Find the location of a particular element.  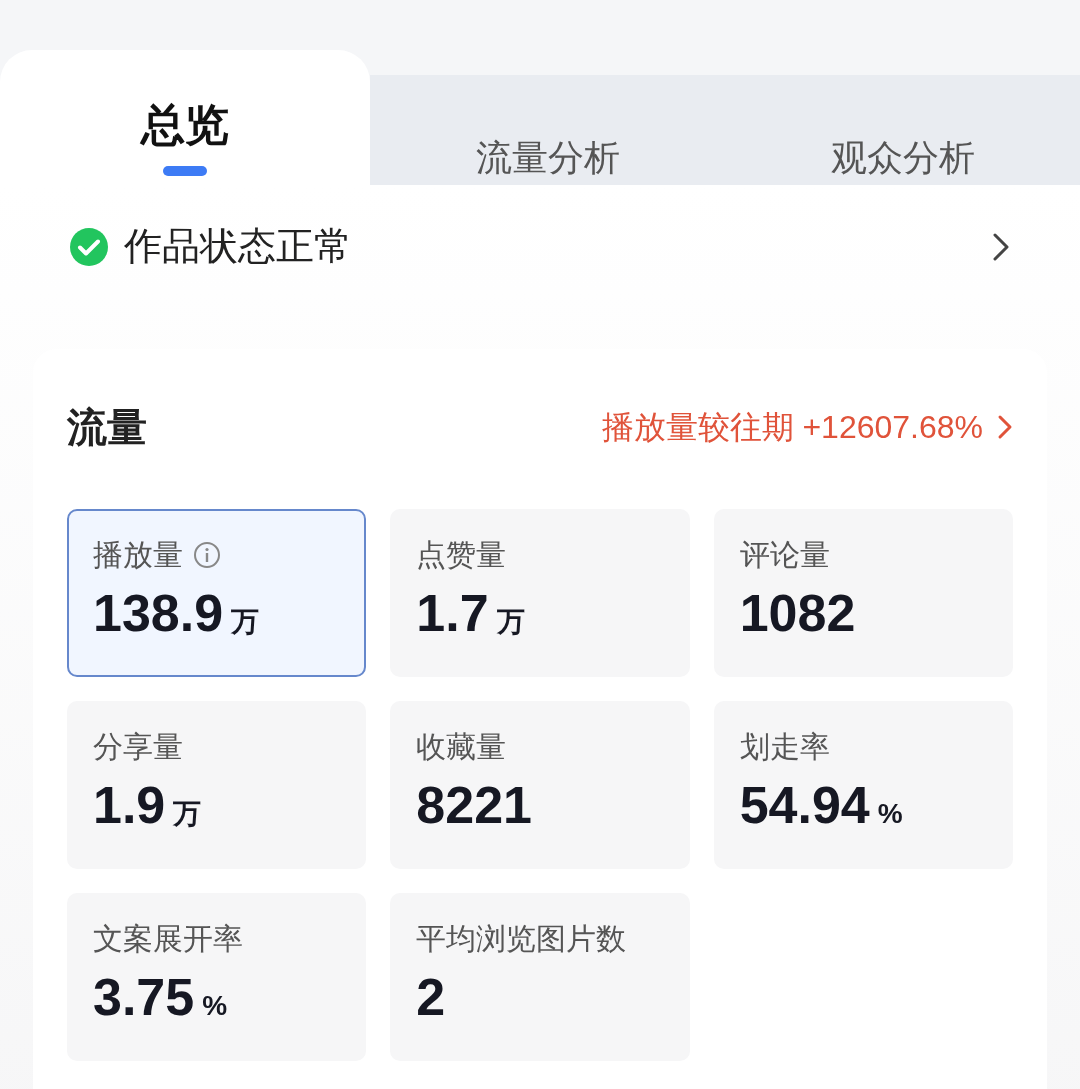

metric-tile: 评论量 1082 is located at coordinates (863, 593).